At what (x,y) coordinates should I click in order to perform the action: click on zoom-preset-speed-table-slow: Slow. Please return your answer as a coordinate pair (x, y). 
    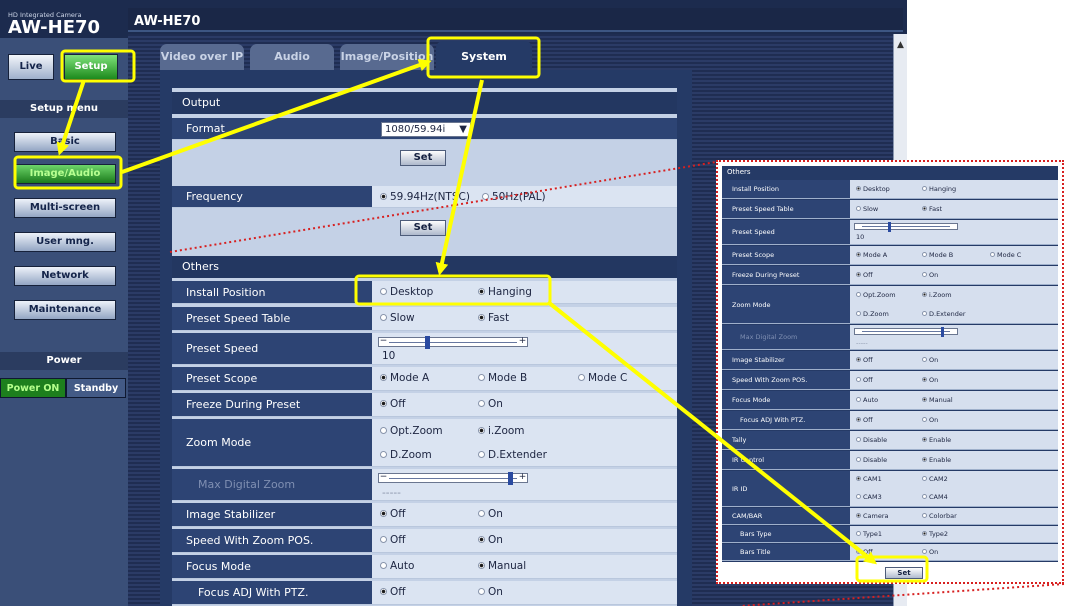
    Looking at the image, I should click on (867, 209).